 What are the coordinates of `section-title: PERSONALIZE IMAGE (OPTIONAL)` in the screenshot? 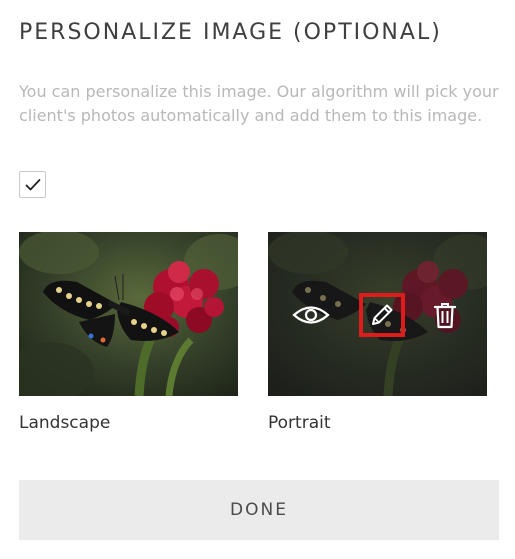 It's located at (230, 32).